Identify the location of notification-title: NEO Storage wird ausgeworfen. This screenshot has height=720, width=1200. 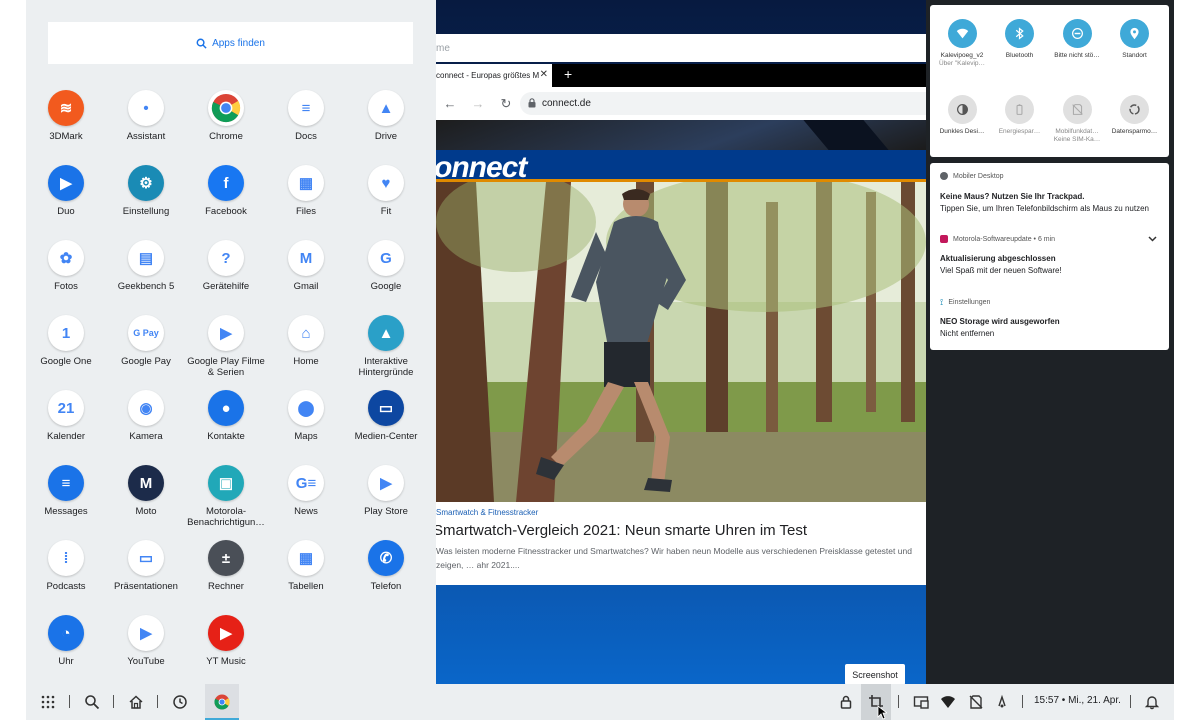
(1000, 321).